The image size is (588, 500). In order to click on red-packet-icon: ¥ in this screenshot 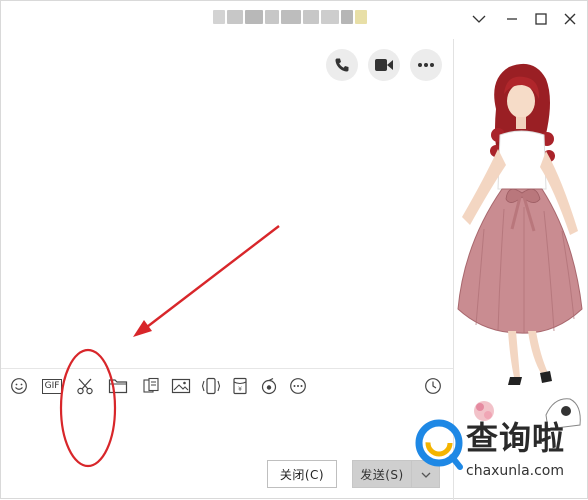, I will do `click(240, 386)`.